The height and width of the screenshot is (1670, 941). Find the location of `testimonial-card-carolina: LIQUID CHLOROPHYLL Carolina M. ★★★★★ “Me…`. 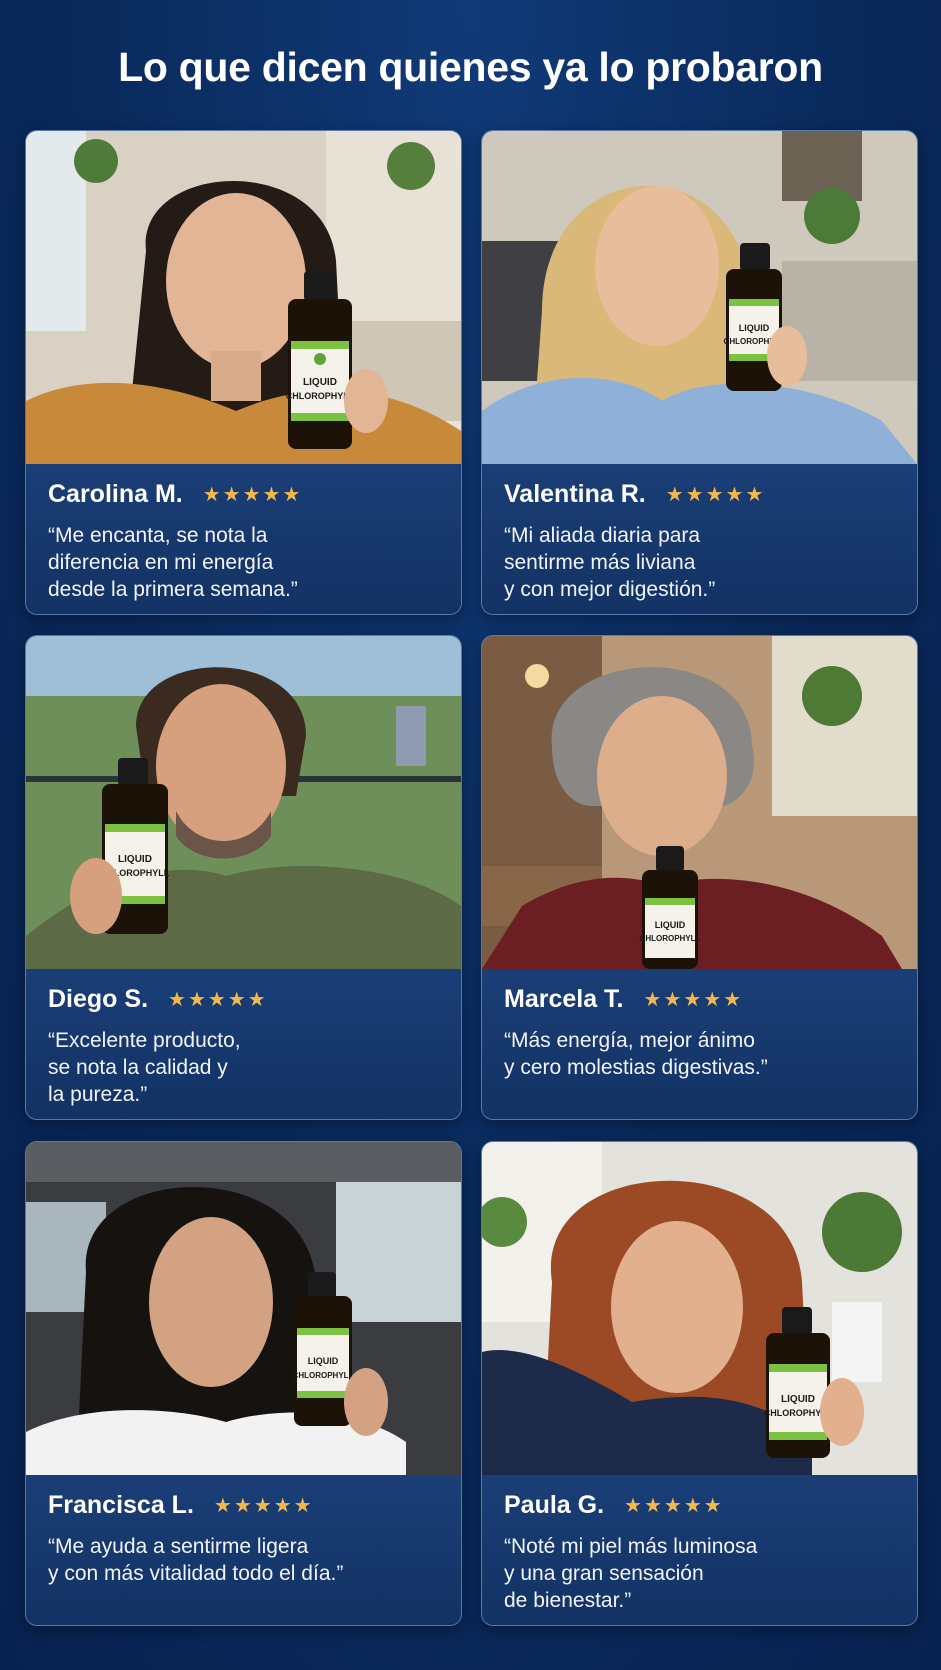

testimonial-card-carolina: LIQUID CHLOROPHYLL Carolina M. ★★★★★ “Me… is located at coordinates (243, 372).